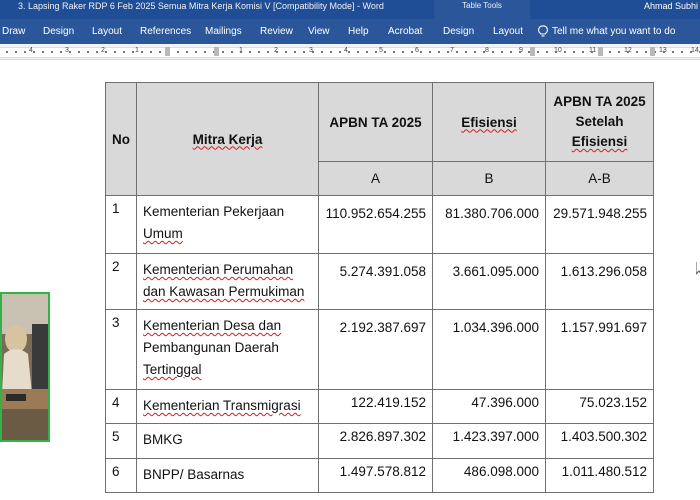 The image size is (700, 500). Describe the element at coordinates (489, 349) in the screenshot. I see `row-efisiensi: 1.034.396.000` at that location.